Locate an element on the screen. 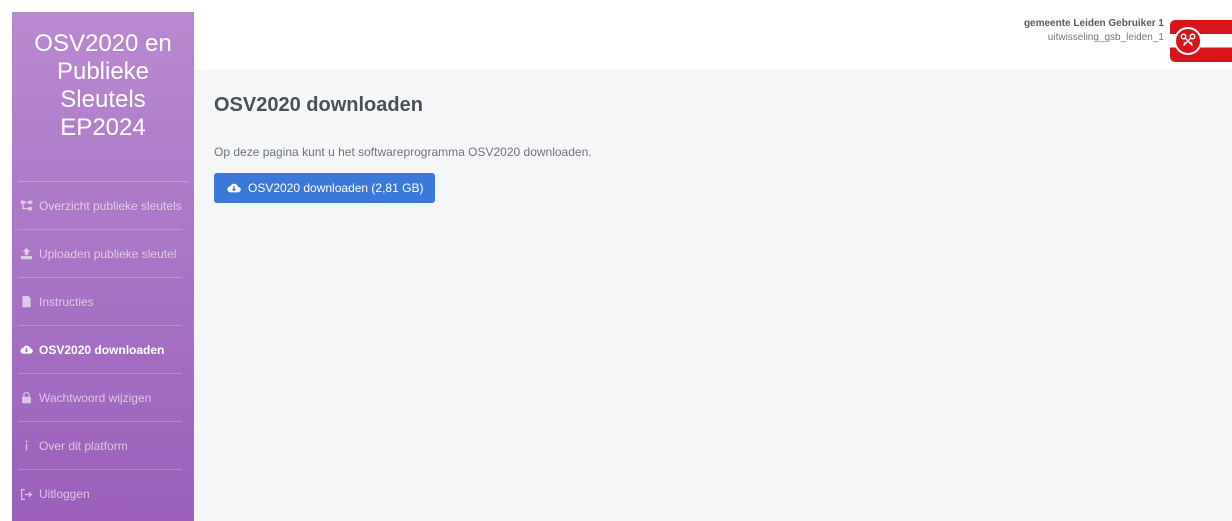  upload-icon is located at coordinates (26, 254).